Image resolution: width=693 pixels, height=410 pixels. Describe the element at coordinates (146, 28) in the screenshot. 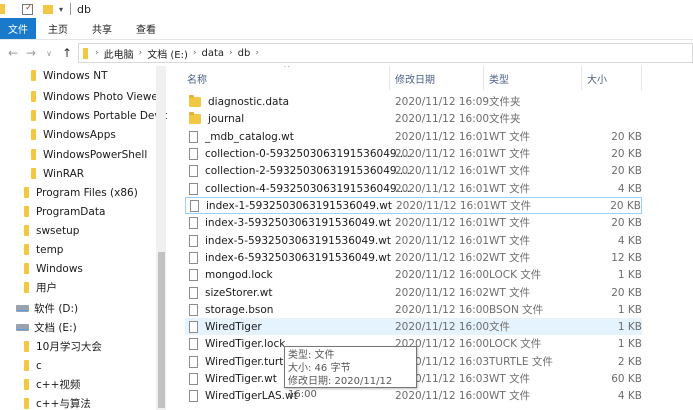

I see `tab-view: 查看` at that location.